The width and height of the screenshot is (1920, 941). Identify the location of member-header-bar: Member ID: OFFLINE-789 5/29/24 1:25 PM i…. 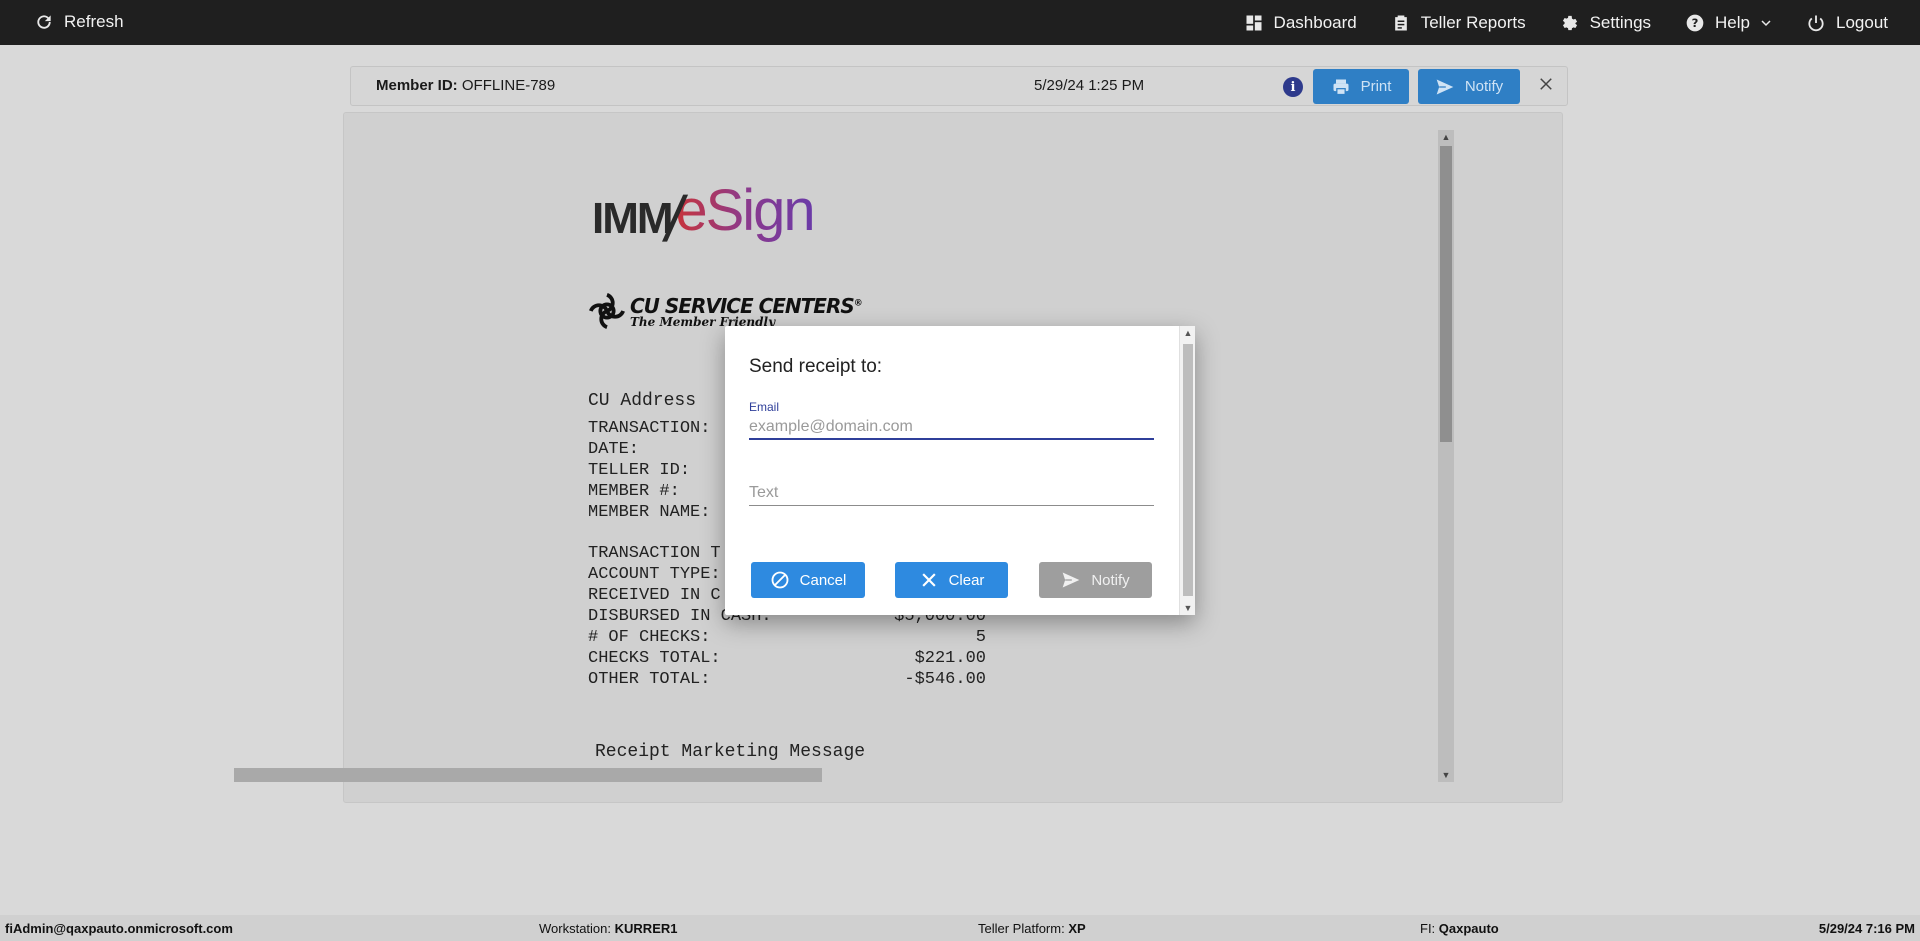
(959, 86).